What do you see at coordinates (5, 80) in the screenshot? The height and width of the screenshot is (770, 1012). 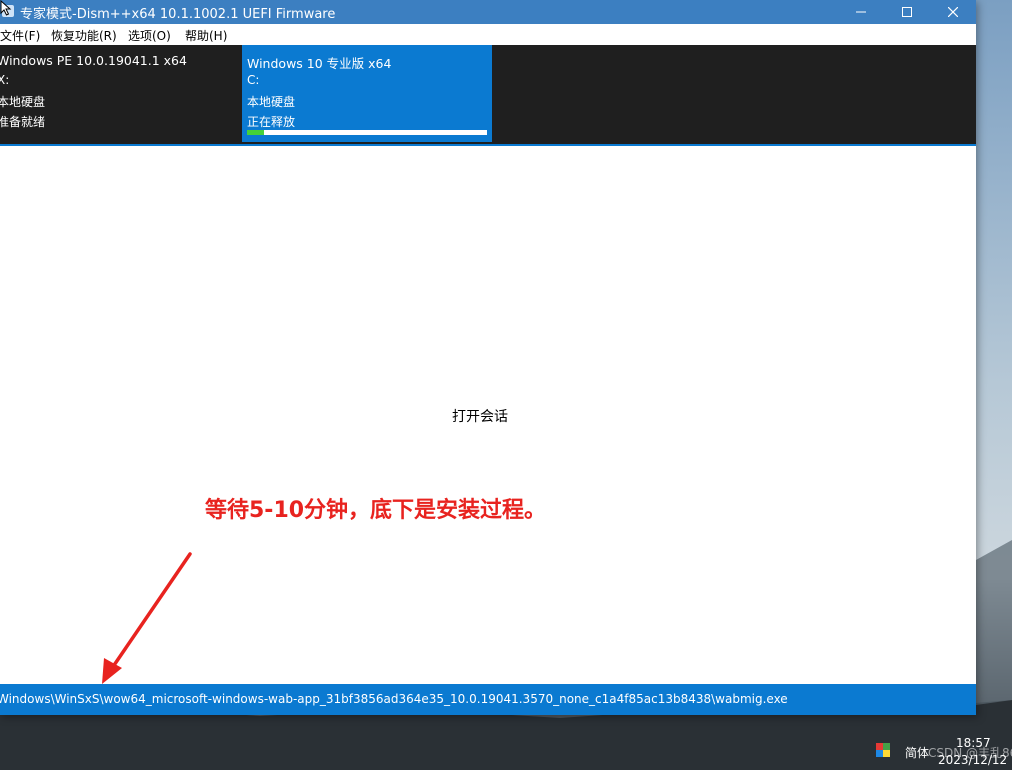 I see `session-drive: X:` at bounding box center [5, 80].